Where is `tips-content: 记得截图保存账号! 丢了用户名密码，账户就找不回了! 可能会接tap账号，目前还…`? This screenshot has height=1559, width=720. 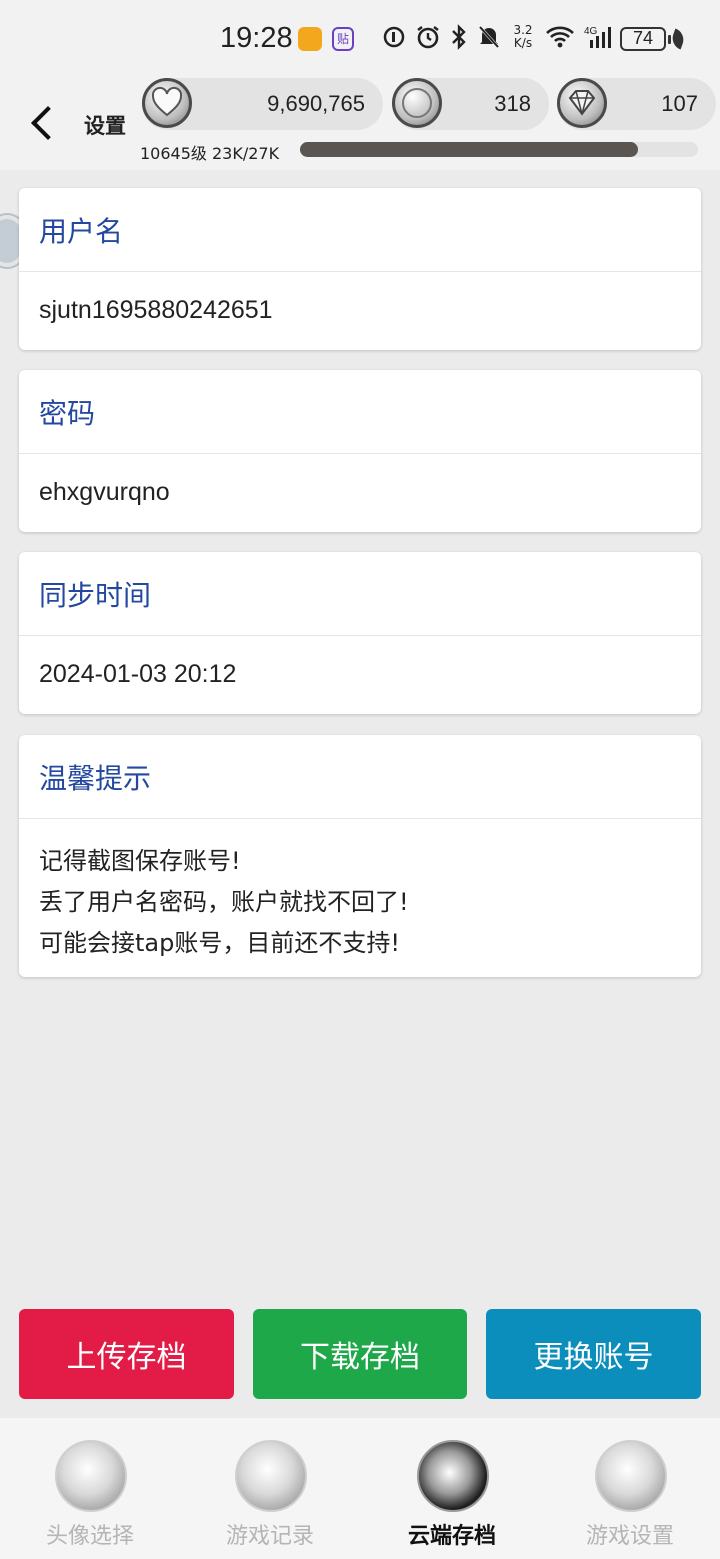 tips-content: 记得截图保存账号! 丢了用户名密码，账户就找不回了! 可能会接tap账号，目前还… is located at coordinates (360, 891).